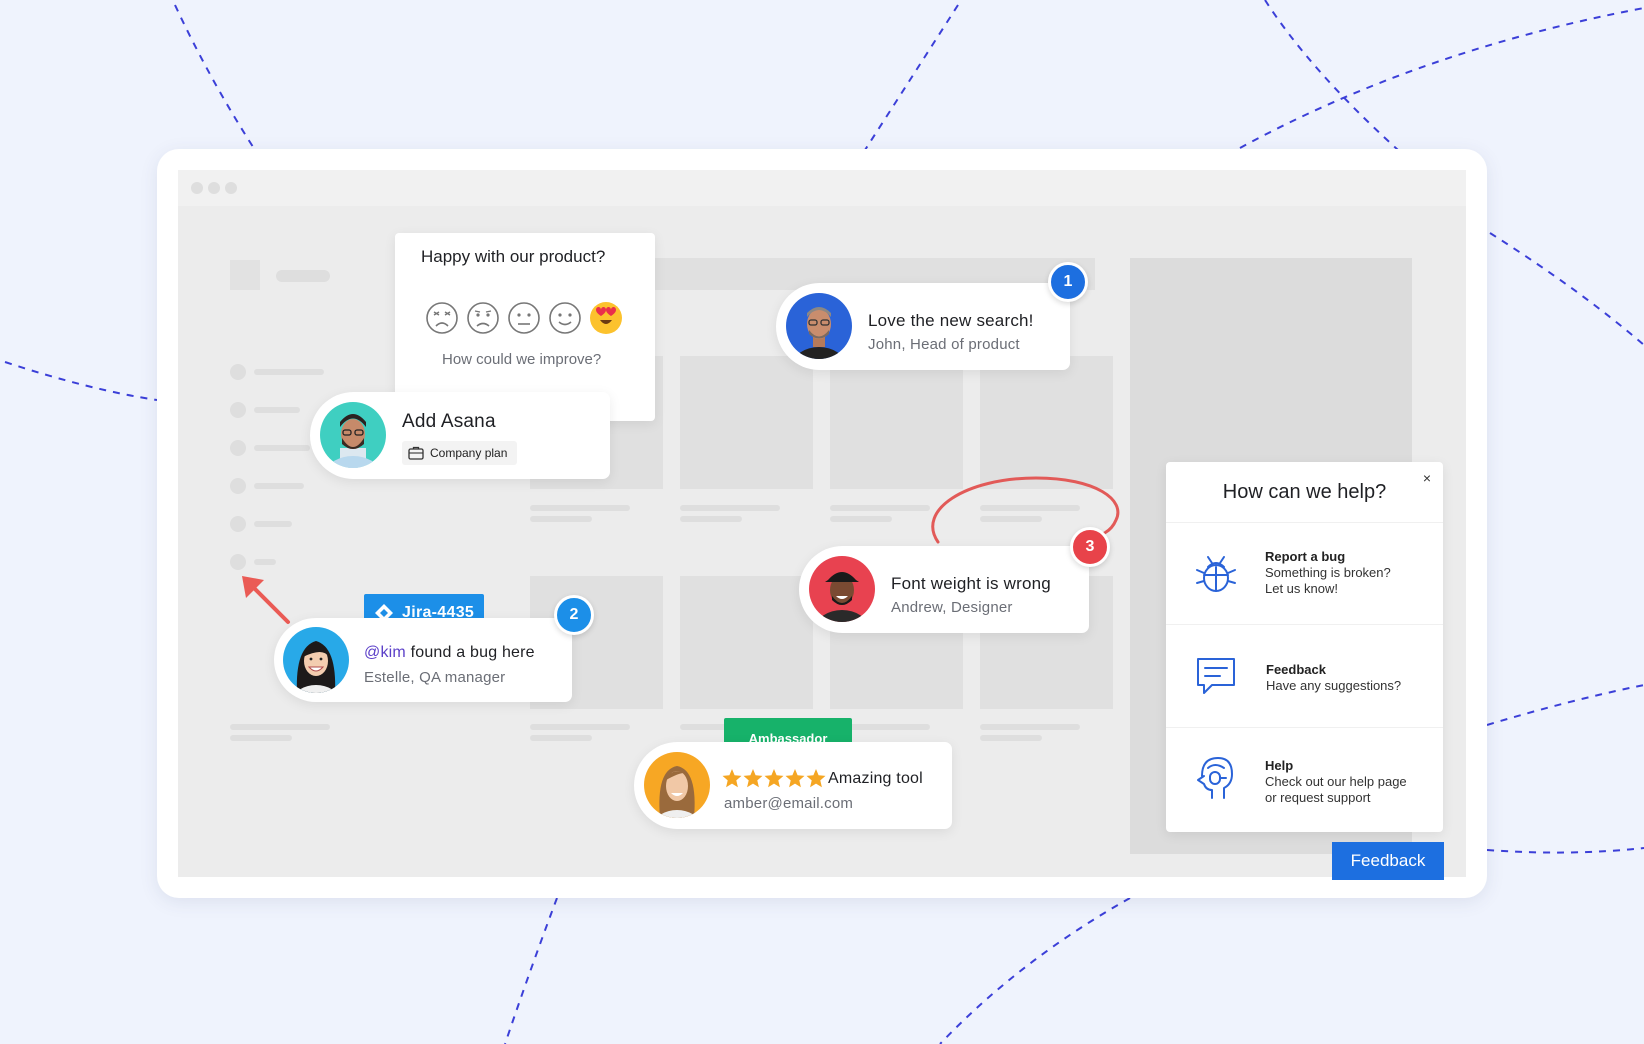 The image size is (1644, 1044). I want to click on survey-prompt: How could we improve?, so click(521, 359).